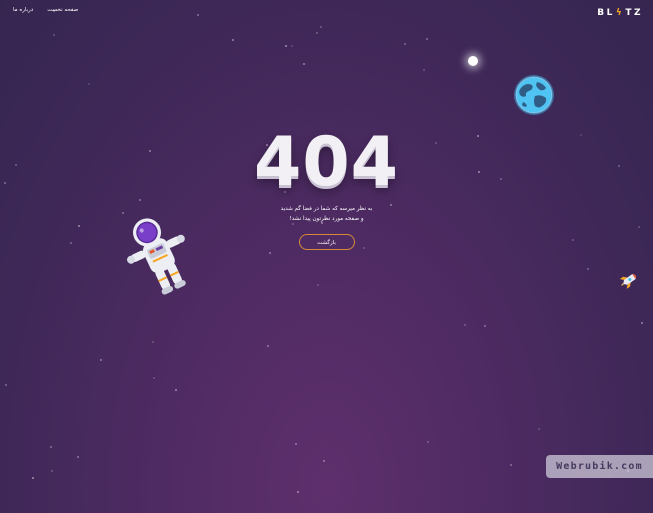  What do you see at coordinates (599, 466) in the screenshot?
I see `watermark: Webrubik.com` at bounding box center [599, 466].